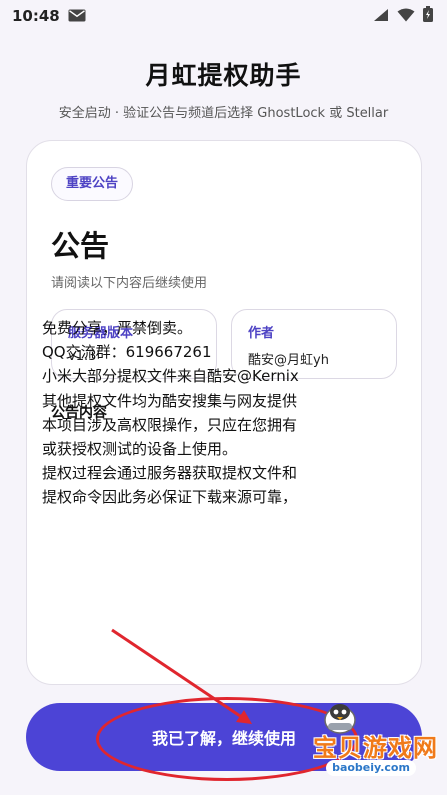  I want to click on announcement-subtitle: 请阅读以下内容后继续使用, so click(129, 283).